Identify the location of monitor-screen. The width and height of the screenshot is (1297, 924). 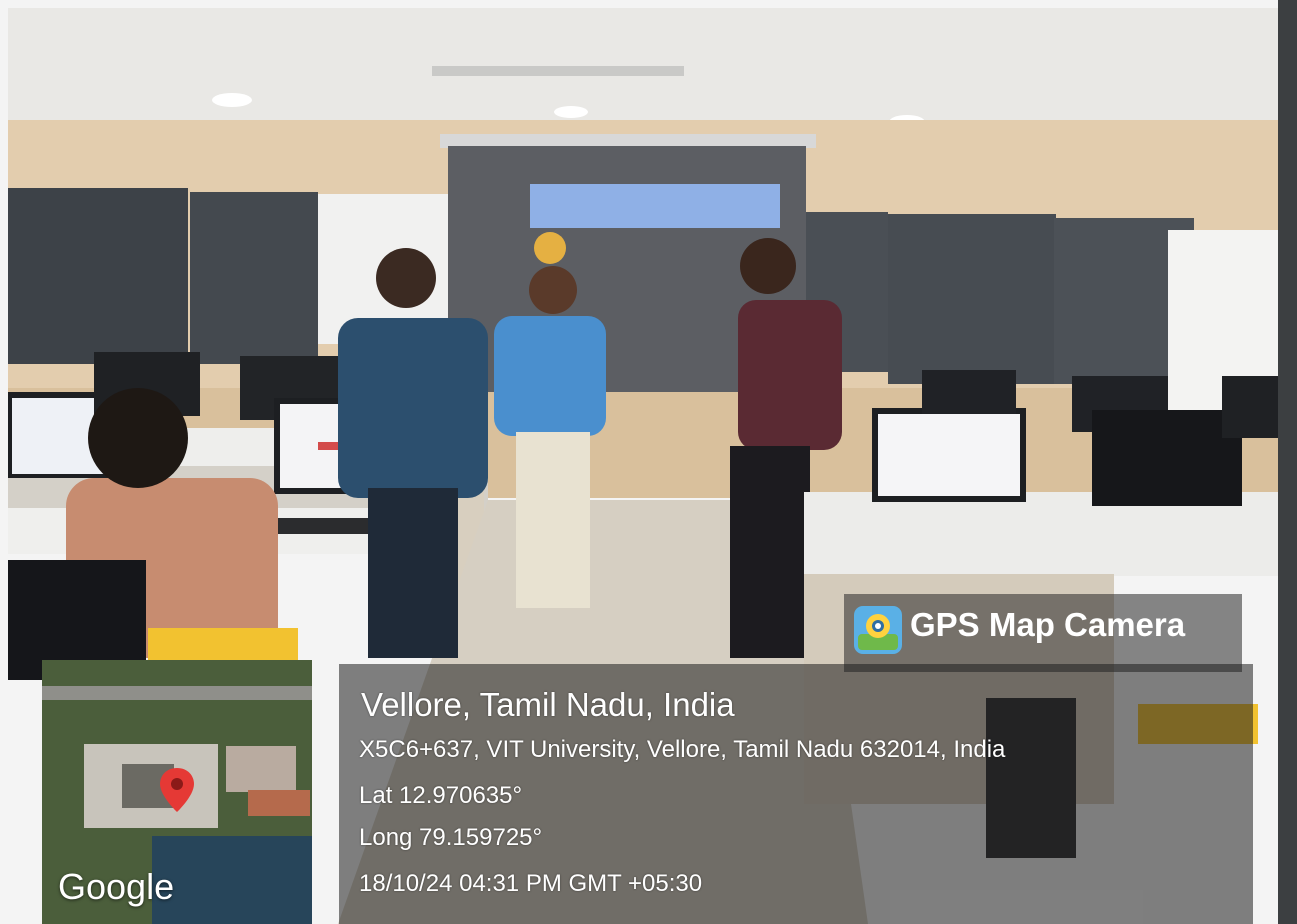
(949, 455).